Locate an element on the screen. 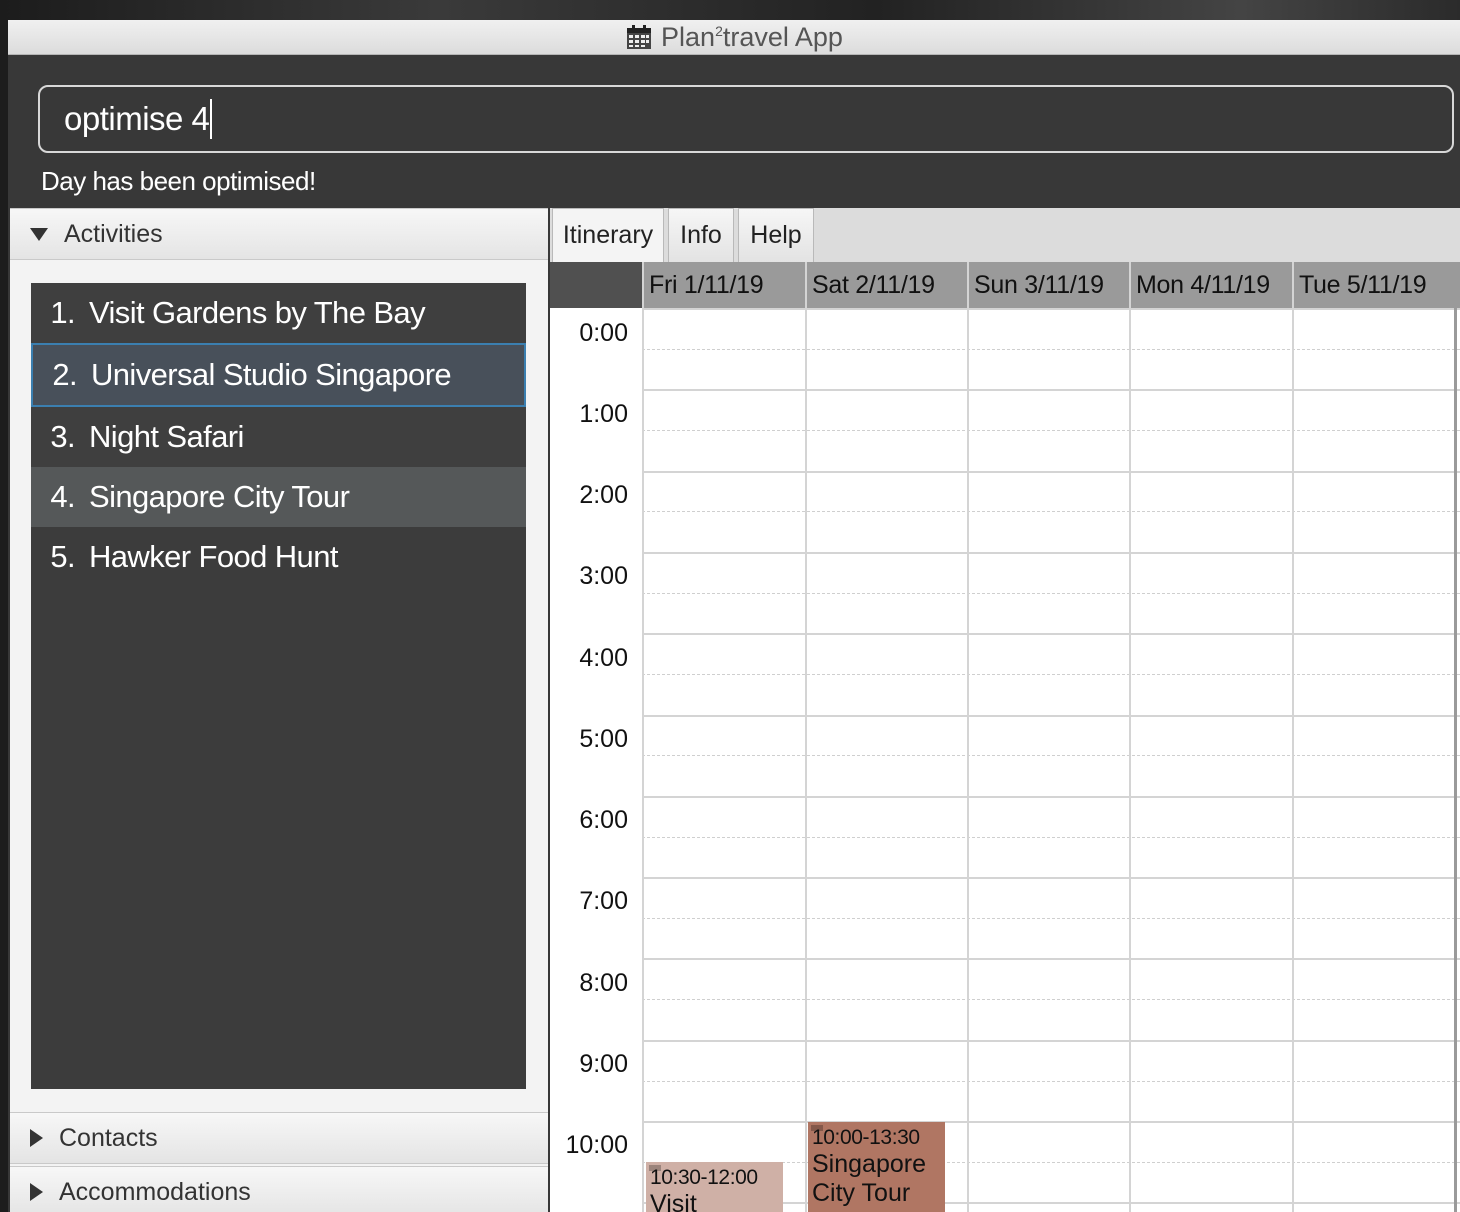  command-box: optimise 4 is located at coordinates (746, 119).